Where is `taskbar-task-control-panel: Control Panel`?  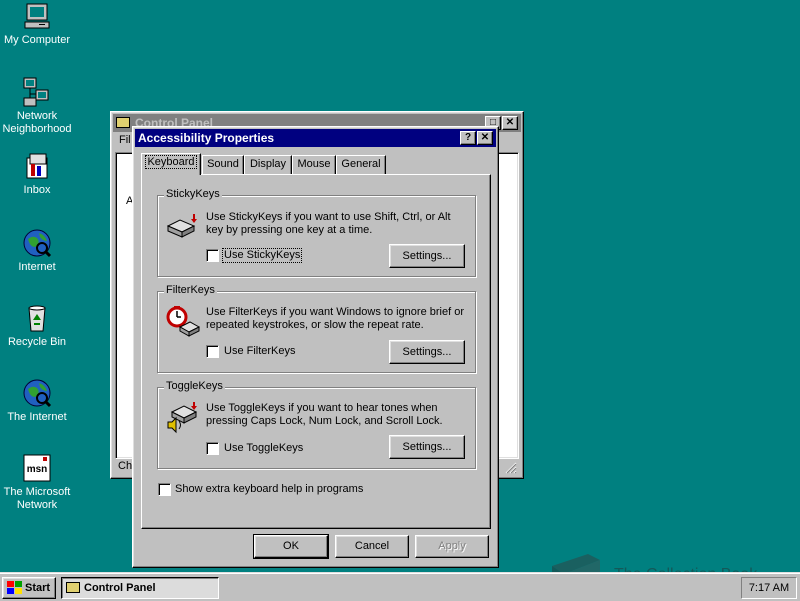
taskbar-task-control-panel: Control Panel is located at coordinates (140, 588).